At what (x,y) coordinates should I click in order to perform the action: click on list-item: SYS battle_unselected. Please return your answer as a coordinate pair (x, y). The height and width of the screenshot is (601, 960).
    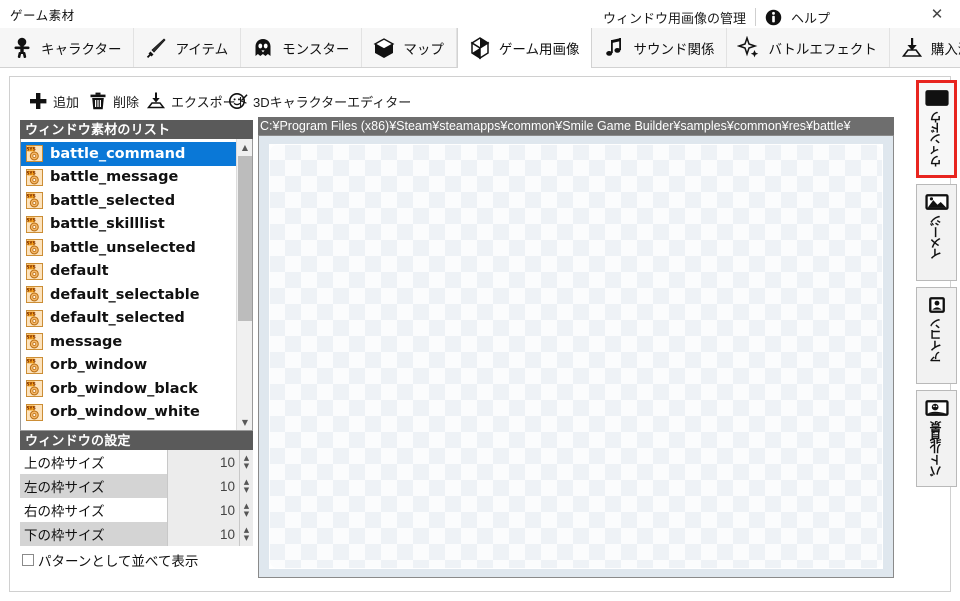
    Looking at the image, I should click on (128, 248).